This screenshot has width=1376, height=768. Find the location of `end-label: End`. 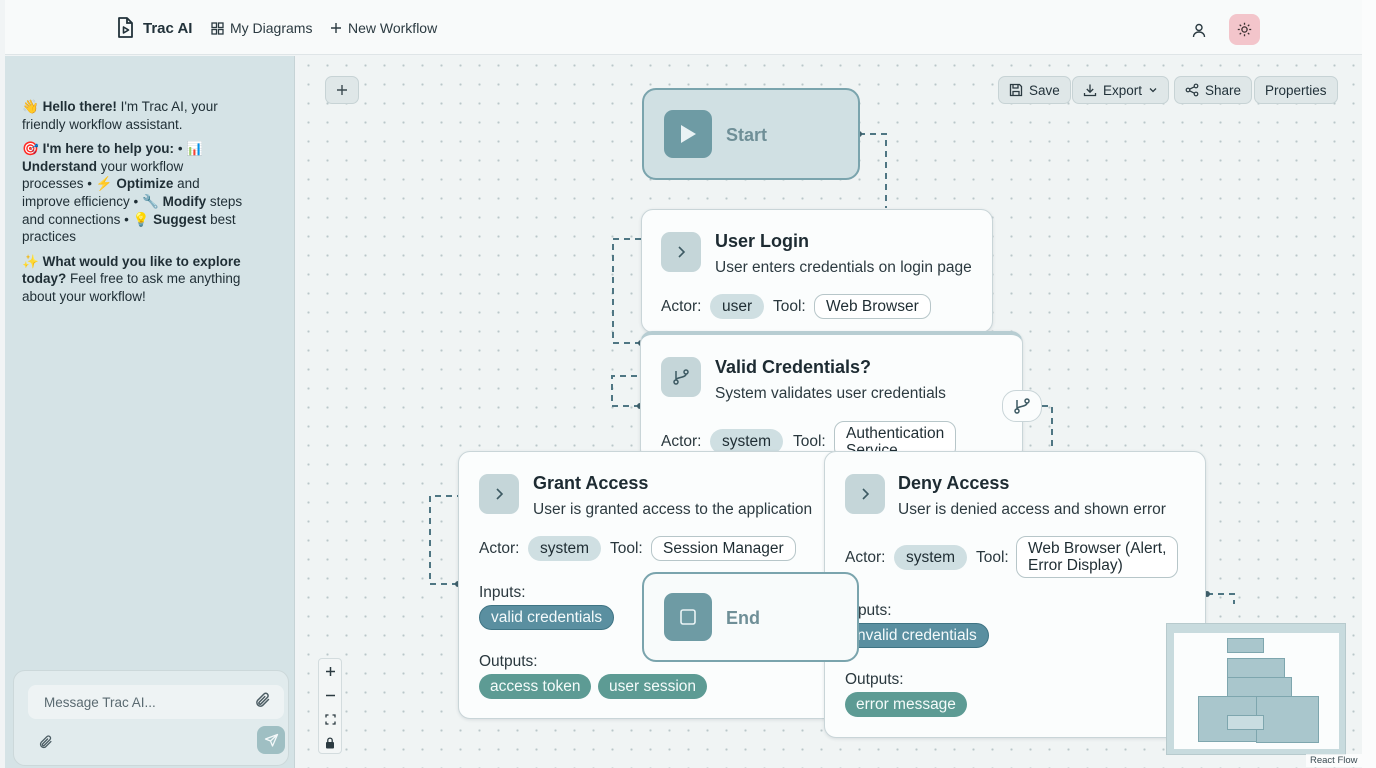

end-label: End is located at coordinates (743, 618).